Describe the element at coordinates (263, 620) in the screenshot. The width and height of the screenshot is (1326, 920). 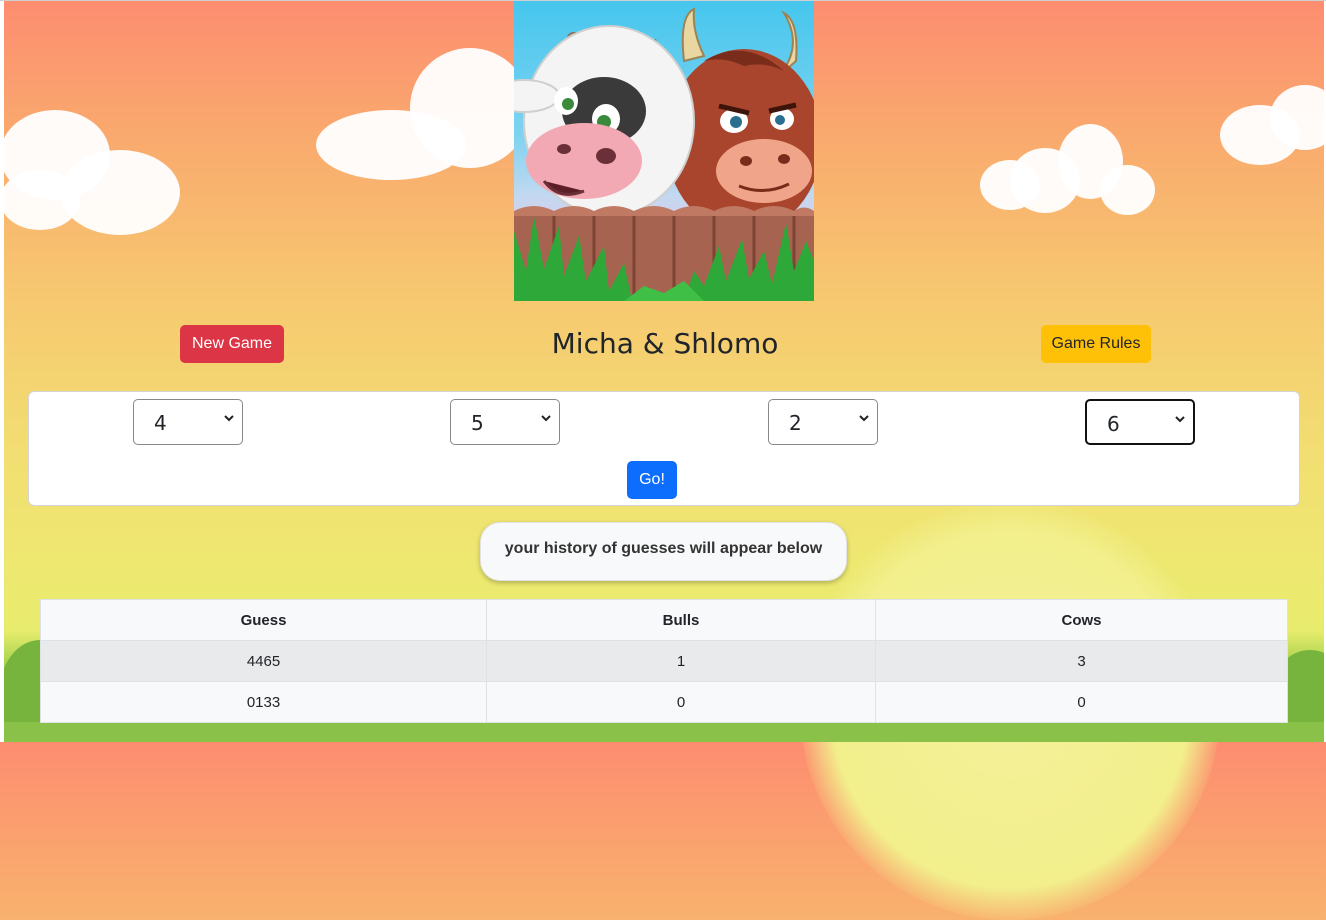
I see `column-header-guess: Guess` at that location.